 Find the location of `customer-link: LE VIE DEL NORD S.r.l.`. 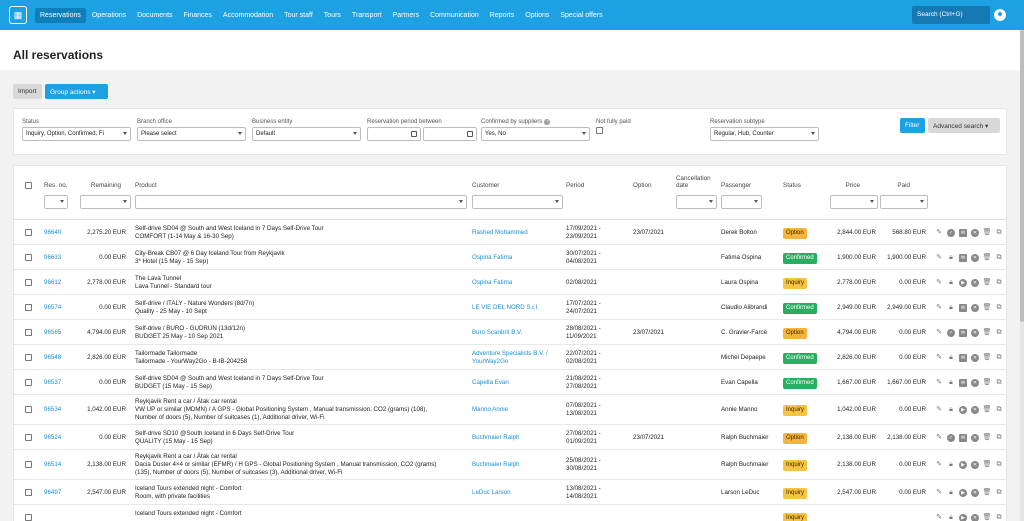

customer-link: LE VIE DEL NORD S.r.l. is located at coordinates (505, 308).